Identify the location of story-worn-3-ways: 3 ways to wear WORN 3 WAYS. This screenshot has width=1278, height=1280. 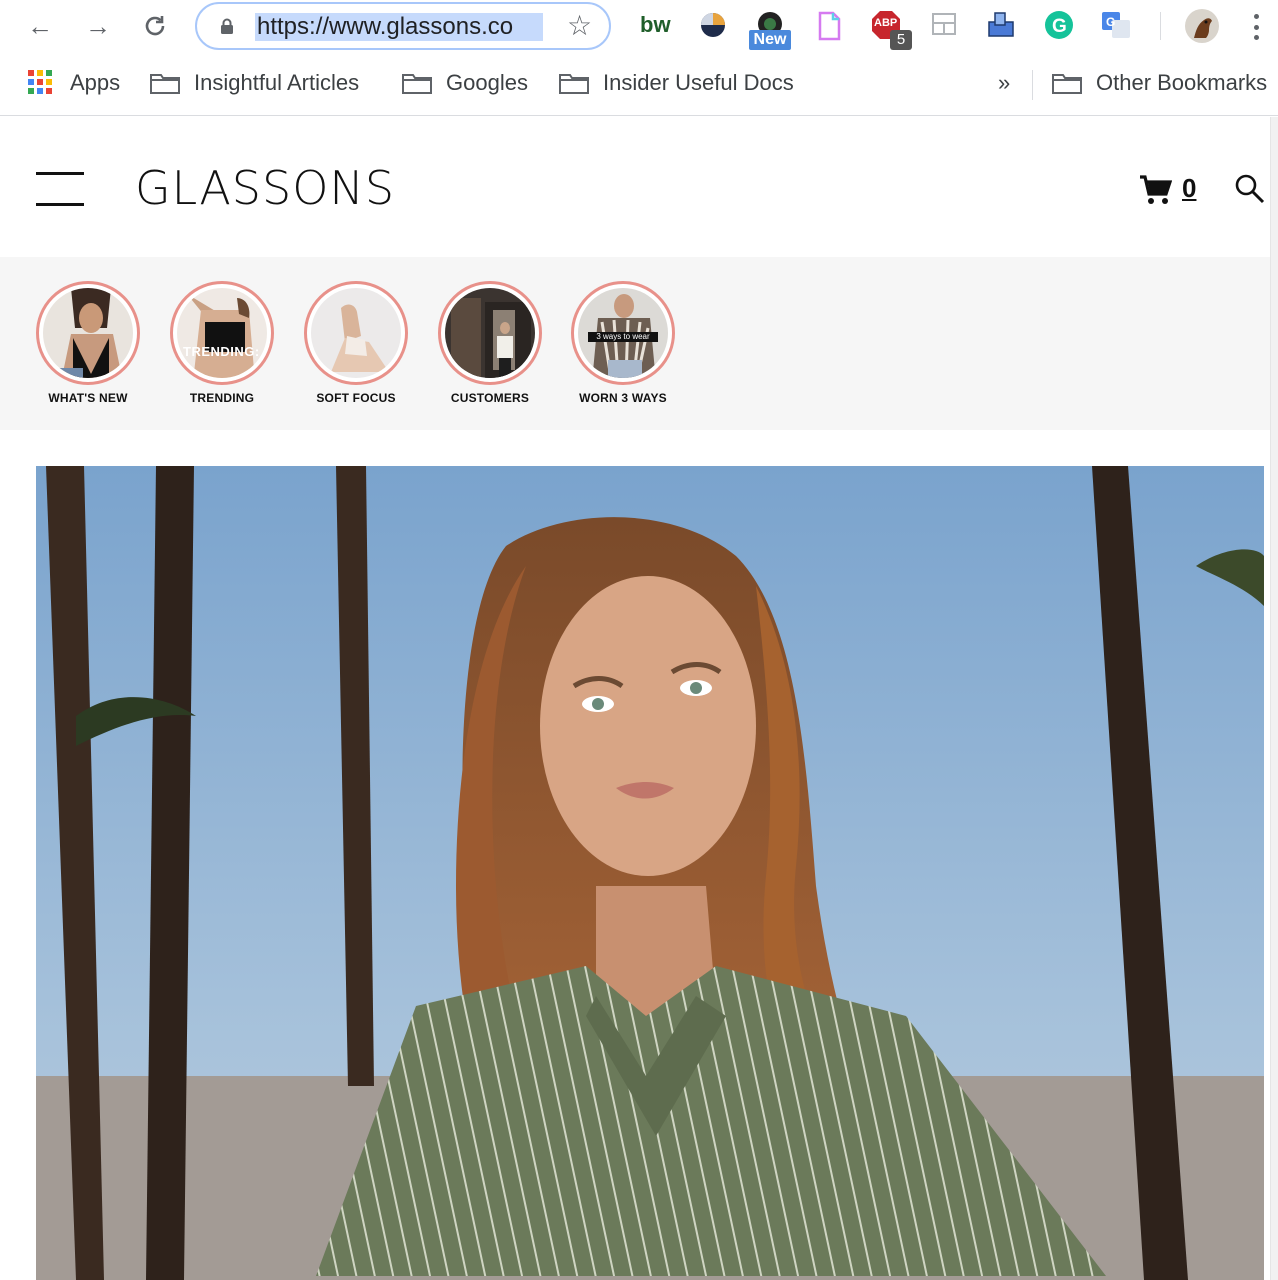
(623, 343).